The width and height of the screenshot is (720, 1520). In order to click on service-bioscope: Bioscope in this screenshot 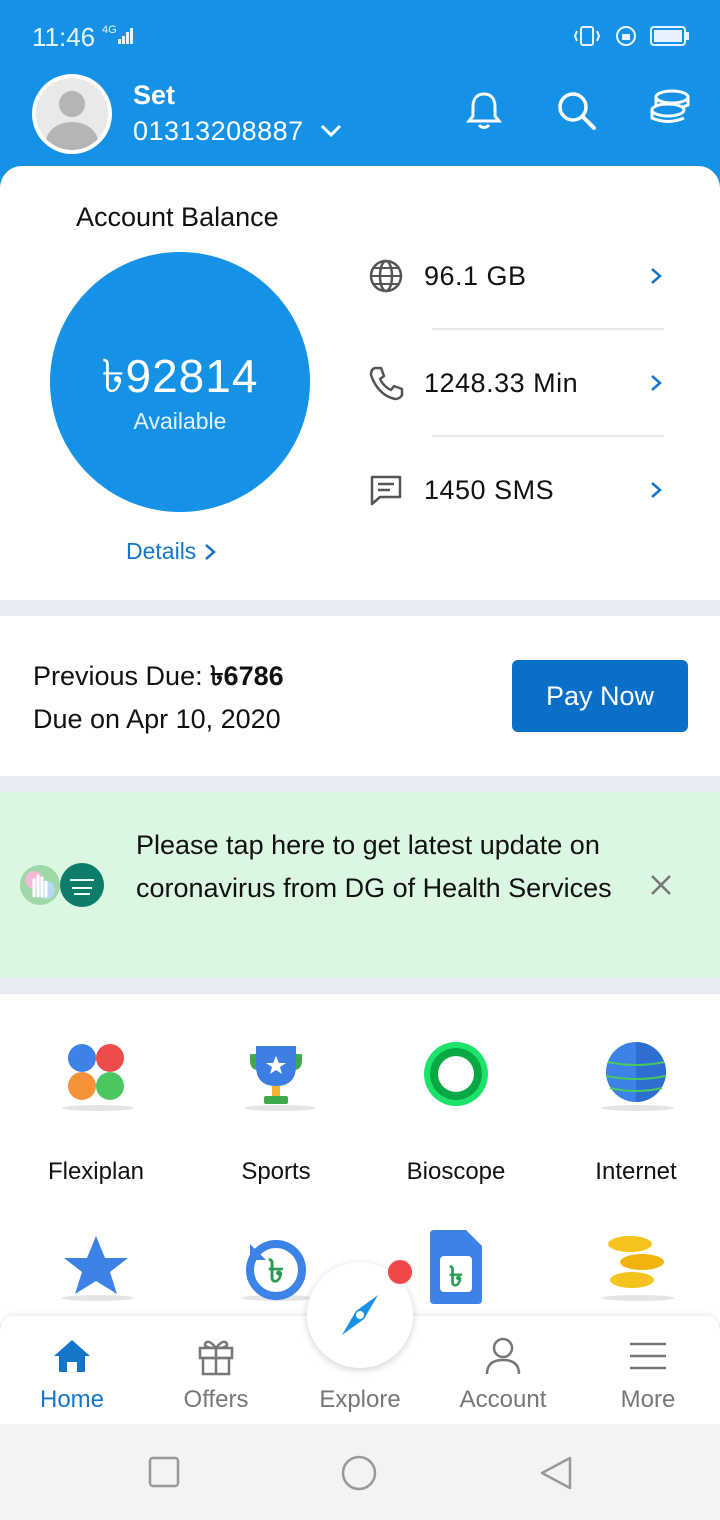, I will do `click(456, 1110)`.